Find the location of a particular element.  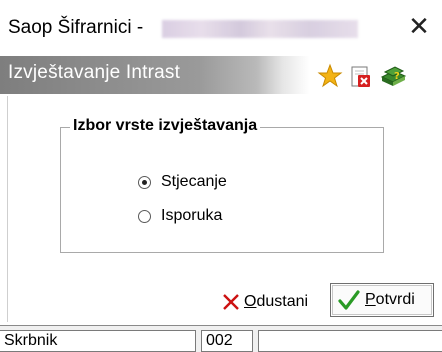

radio-isporuka is located at coordinates (144, 216).